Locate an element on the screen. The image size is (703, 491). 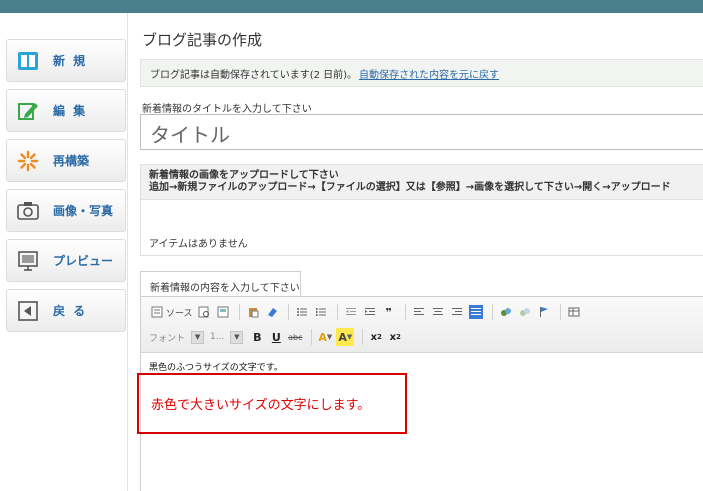
sidebar-item-edit: 編 集 is located at coordinates (66, 110).